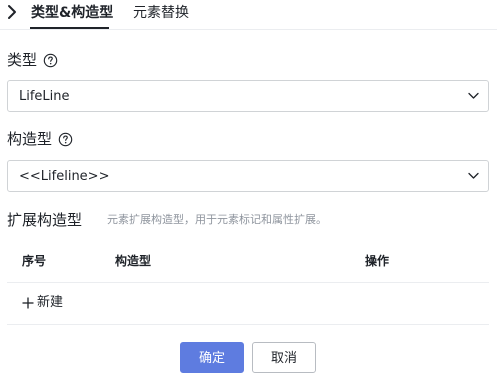  I want to click on stereotype-select: <<Lifeline>>, so click(248, 176).